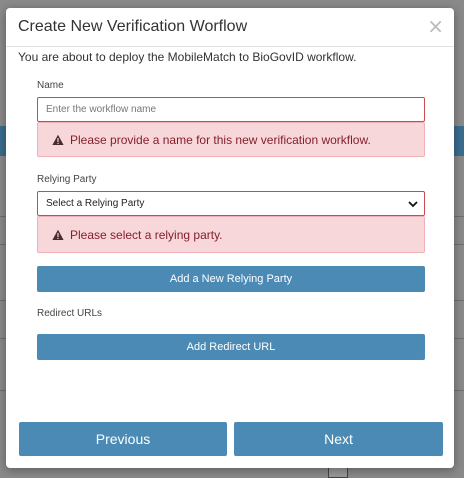 This screenshot has width=464, height=478. I want to click on relying-party-selected-value: Select a Relying Party, so click(95, 203).